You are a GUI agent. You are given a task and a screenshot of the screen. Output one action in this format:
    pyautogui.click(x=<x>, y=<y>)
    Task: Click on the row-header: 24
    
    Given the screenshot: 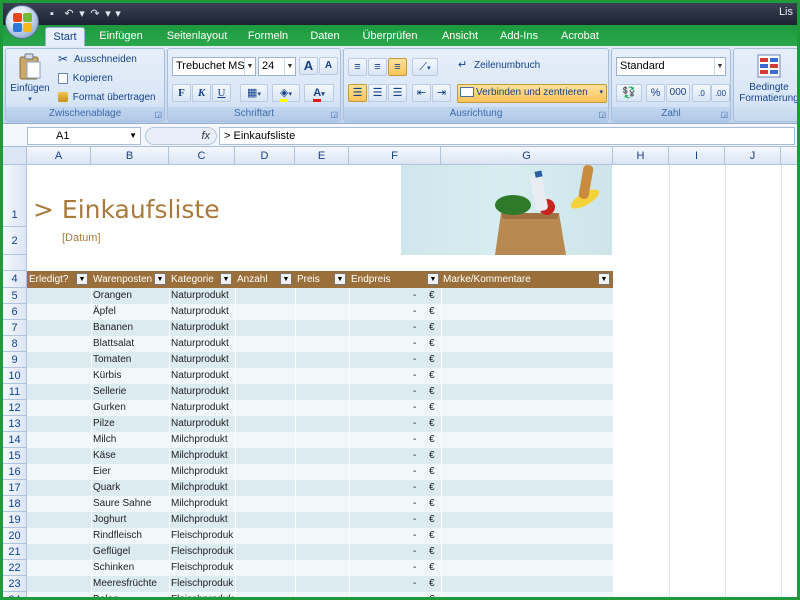 What is the action you would take?
    pyautogui.click(x=15, y=594)
    